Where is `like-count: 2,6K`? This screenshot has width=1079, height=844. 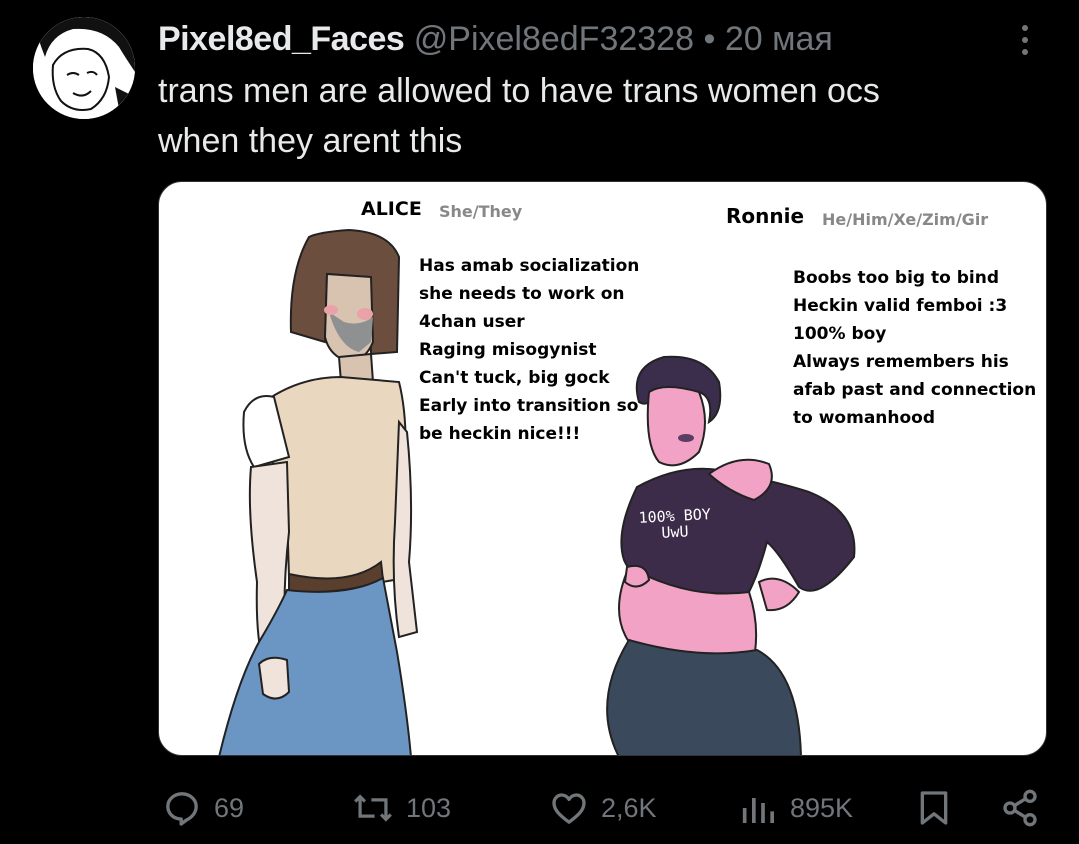 like-count: 2,6K is located at coordinates (629, 807).